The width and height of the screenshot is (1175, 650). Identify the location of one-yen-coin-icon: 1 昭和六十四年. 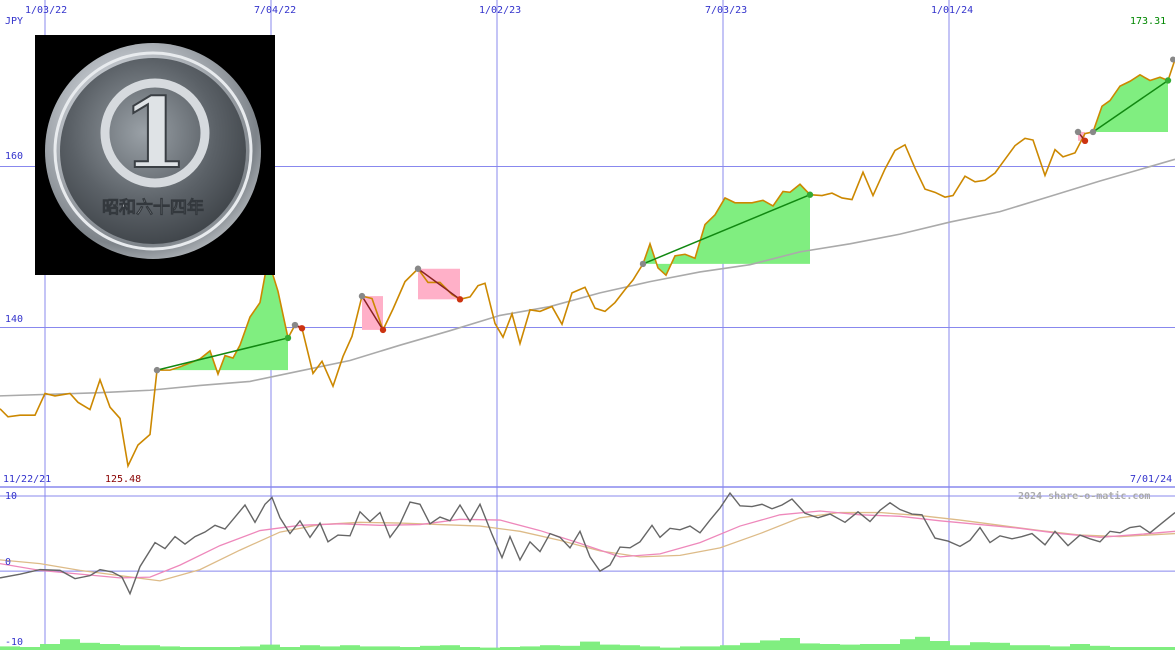
(153, 151).